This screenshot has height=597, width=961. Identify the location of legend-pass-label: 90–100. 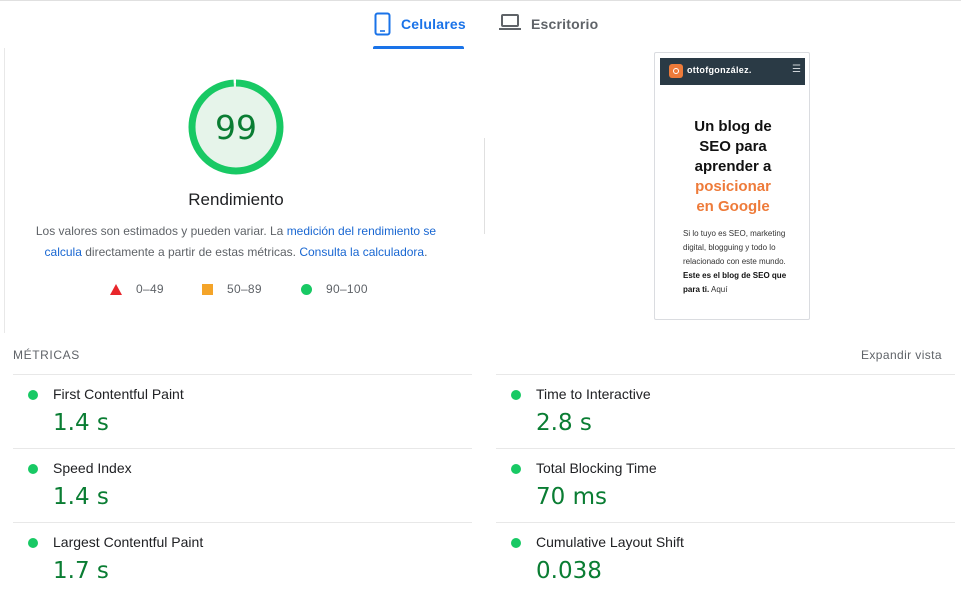
(347, 289).